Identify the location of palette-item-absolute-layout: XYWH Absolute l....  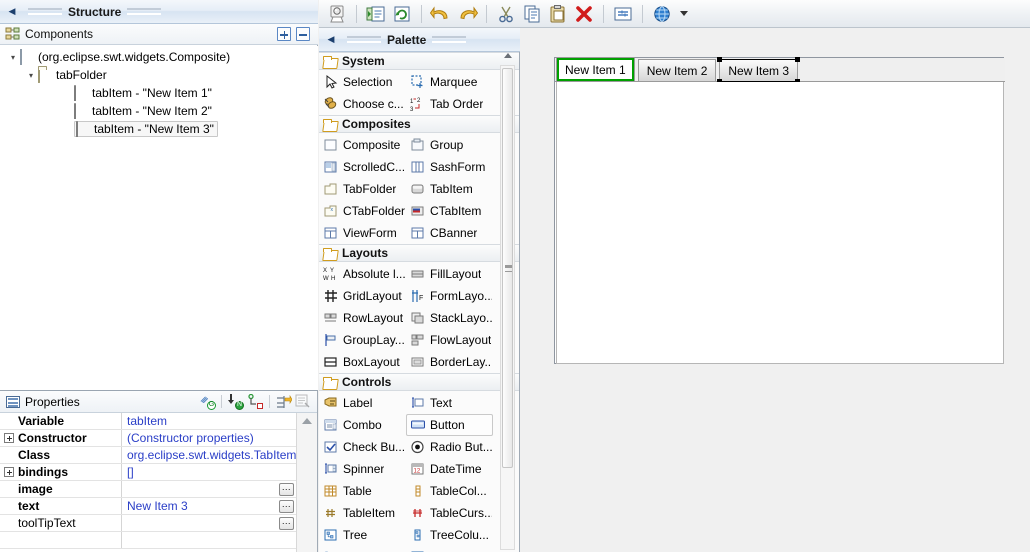
(362, 274).